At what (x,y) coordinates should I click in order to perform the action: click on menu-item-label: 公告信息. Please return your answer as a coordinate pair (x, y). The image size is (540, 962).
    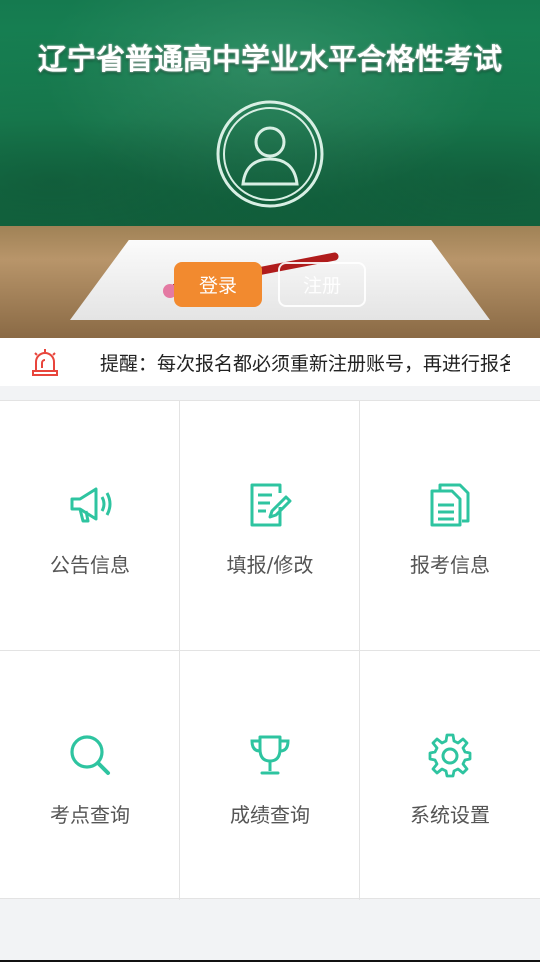
    Looking at the image, I should click on (90, 565).